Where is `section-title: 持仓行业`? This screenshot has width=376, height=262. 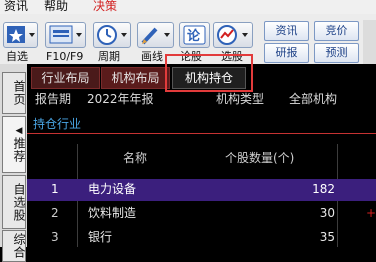
section-title: 持仓行业 is located at coordinates (57, 124).